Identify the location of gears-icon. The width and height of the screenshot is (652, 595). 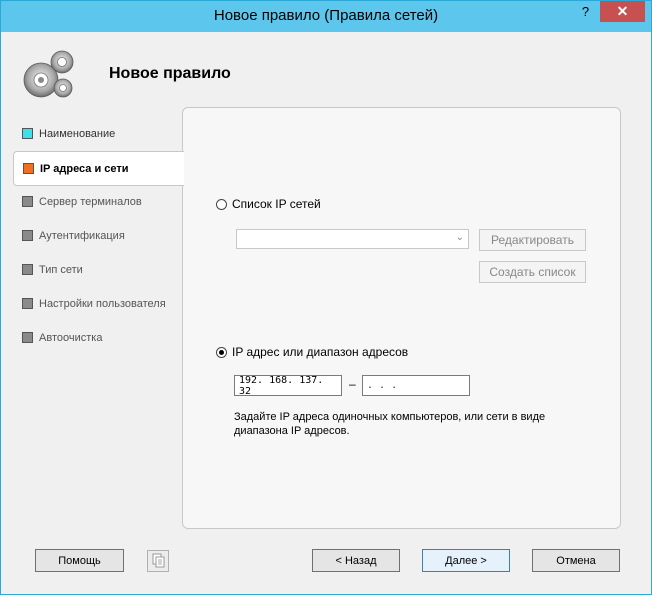
(48, 74).